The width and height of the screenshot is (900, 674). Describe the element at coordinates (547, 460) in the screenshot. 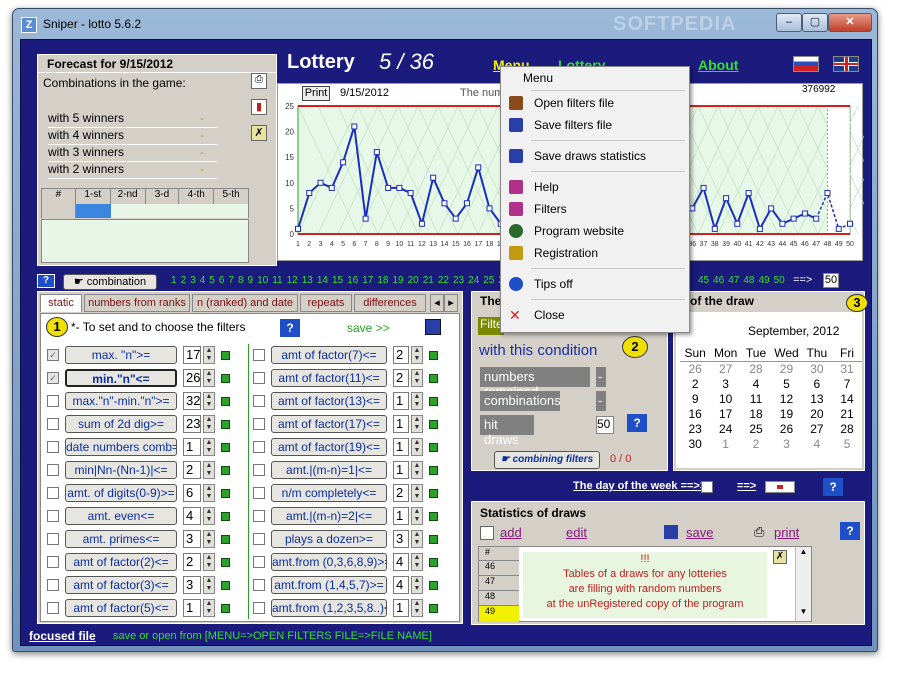

I see `combining-filters-button: ☛ combining filters` at that location.